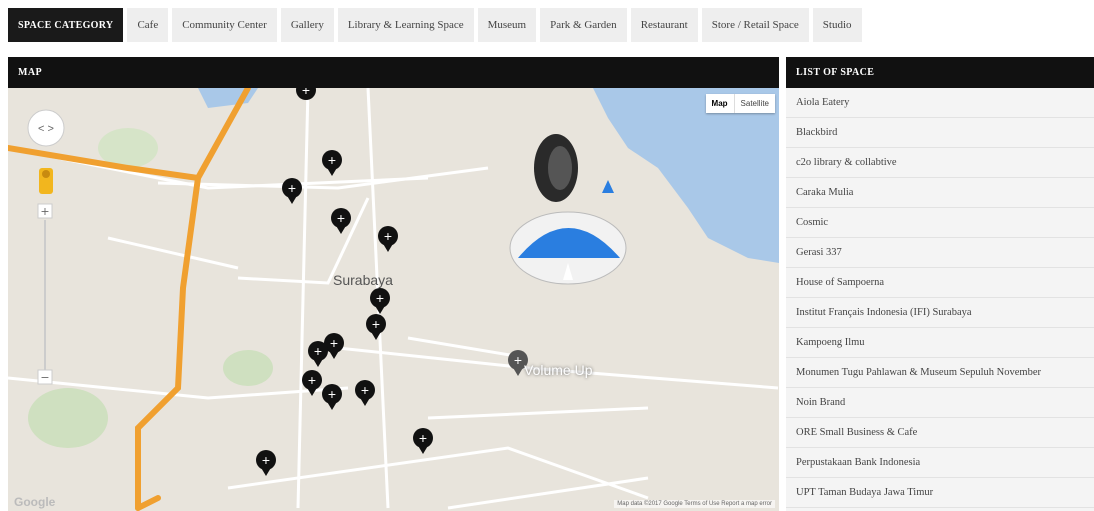 The width and height of the screenshot is (1094, 511). I want to click on list-item: Caraka Mulia, so click(940, 193).